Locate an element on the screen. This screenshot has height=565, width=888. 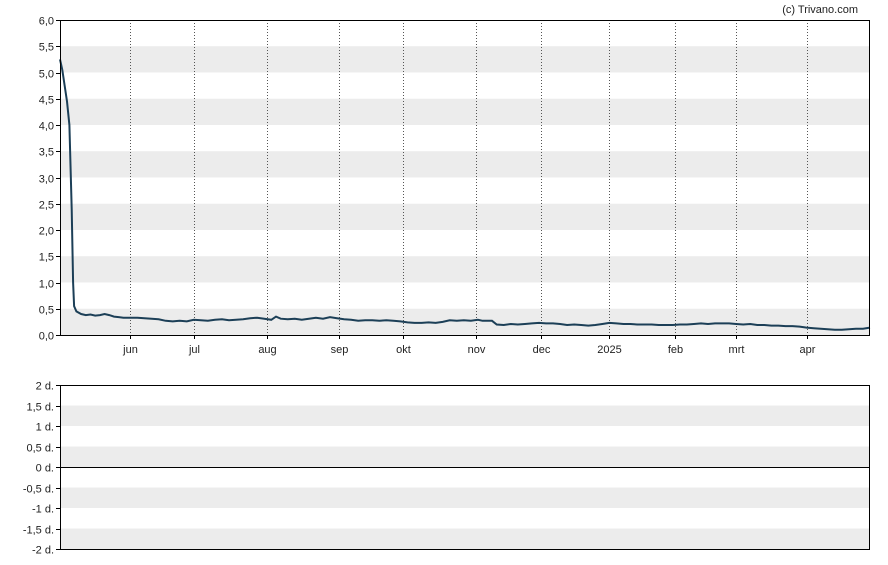
y-tick-label: 3,0 is located at coordinates (46, 180).